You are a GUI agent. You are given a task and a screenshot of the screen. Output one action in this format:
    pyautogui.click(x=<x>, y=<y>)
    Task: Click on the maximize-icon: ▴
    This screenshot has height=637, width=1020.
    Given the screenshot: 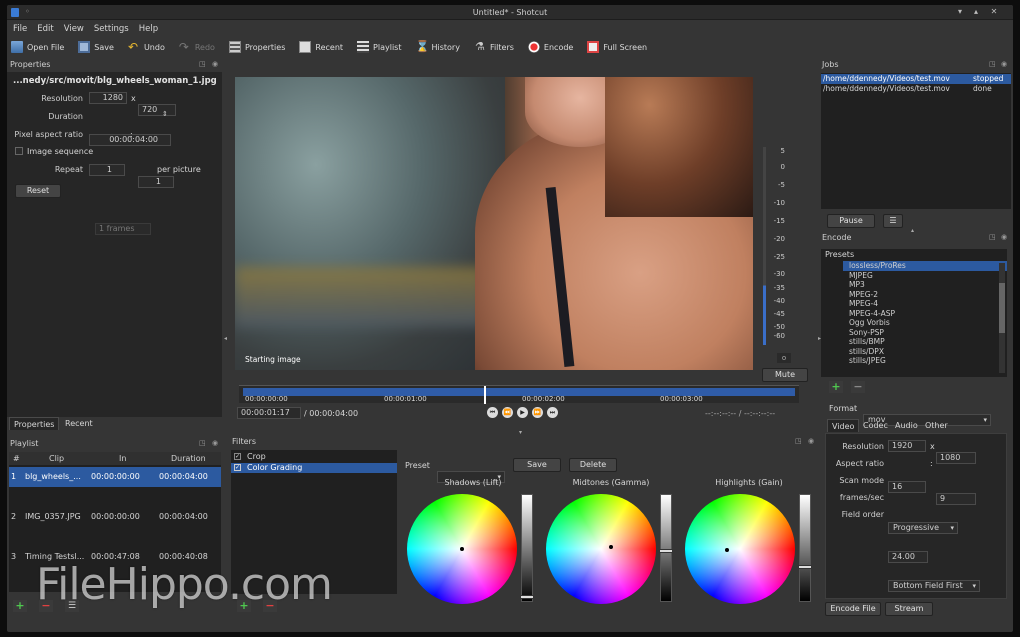 What is the action you would take?
    pyautogui.click(x=976, y=12)
    